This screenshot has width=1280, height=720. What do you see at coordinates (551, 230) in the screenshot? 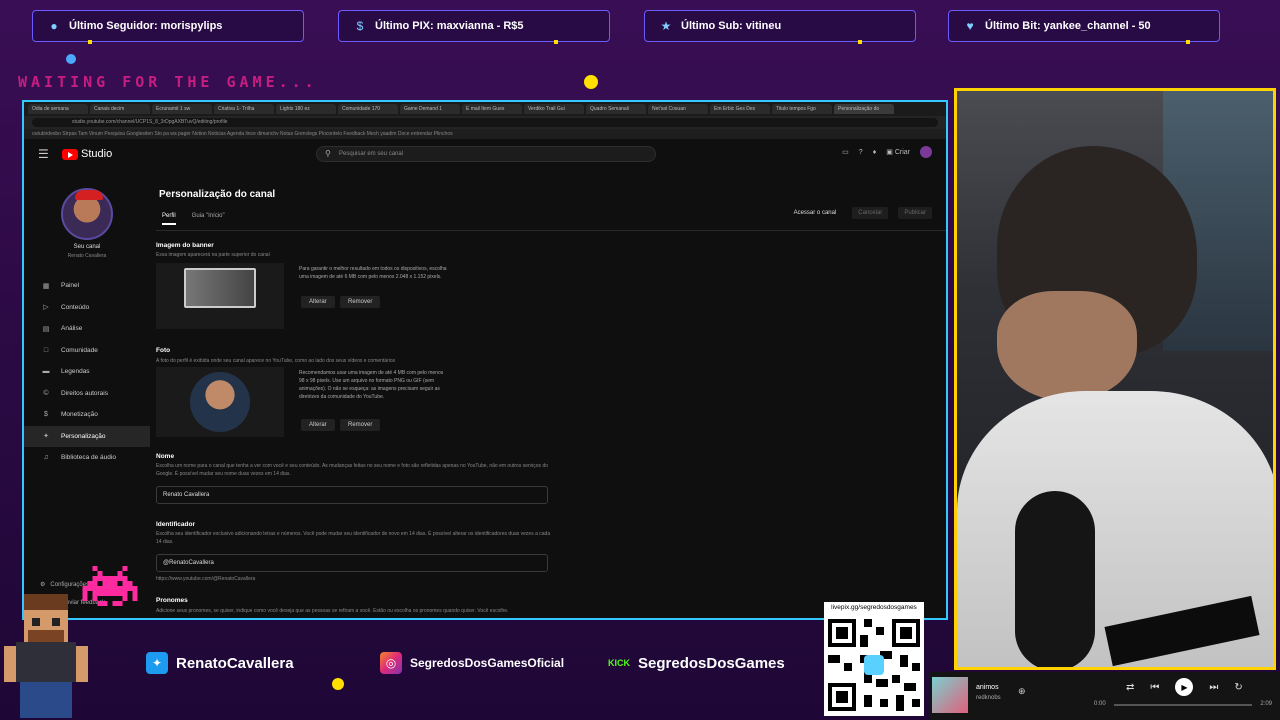
I see `tabs-divider` at bounding box center [551, 230].